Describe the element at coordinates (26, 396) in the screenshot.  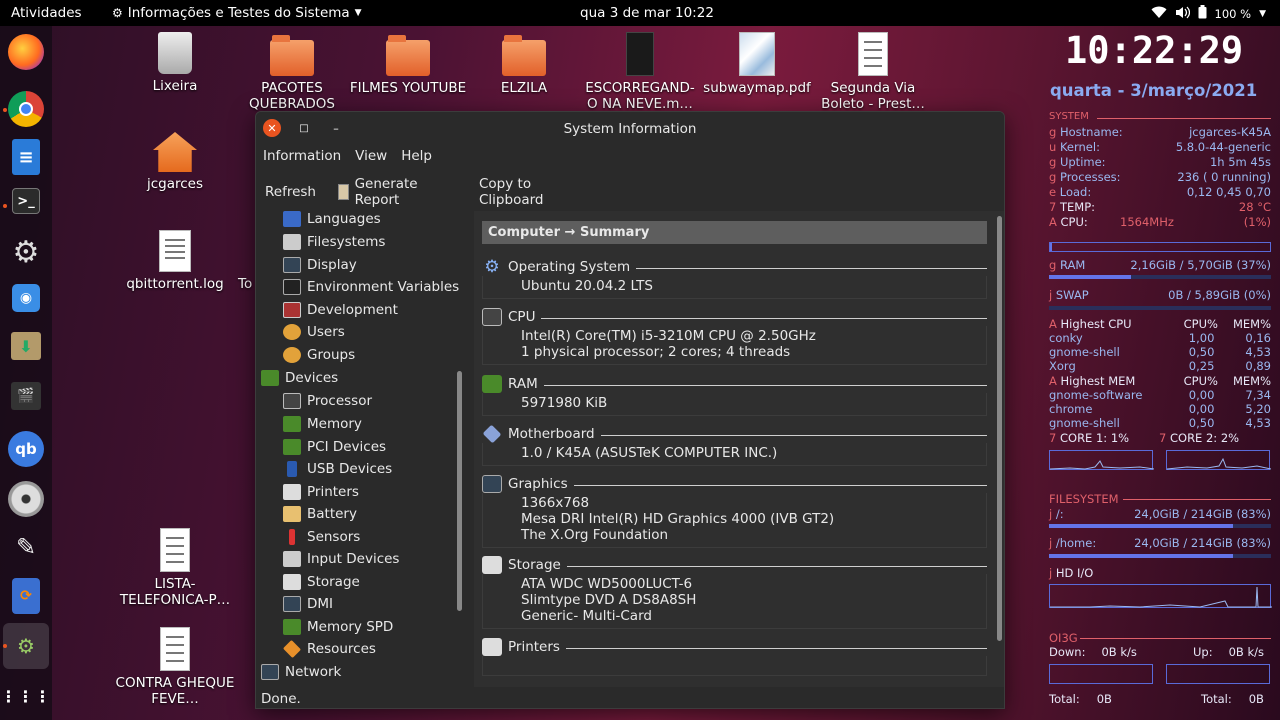
I see `video-editor-icon: 🎬` at that location.